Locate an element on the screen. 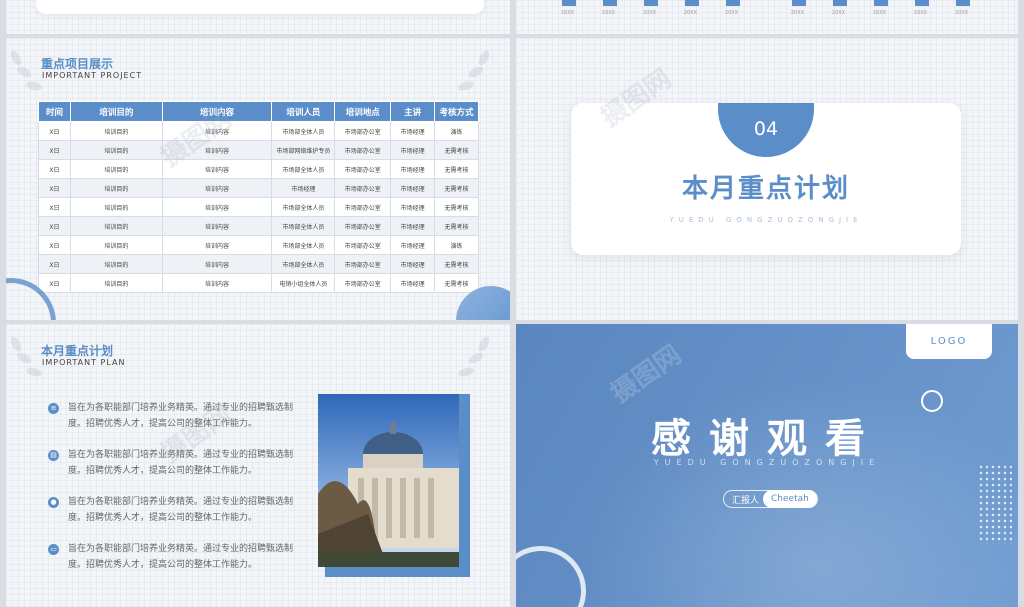 The width and height of the screenshot is (1024, 607). column-header: 培训目的 is located at coordinates (116, 111).